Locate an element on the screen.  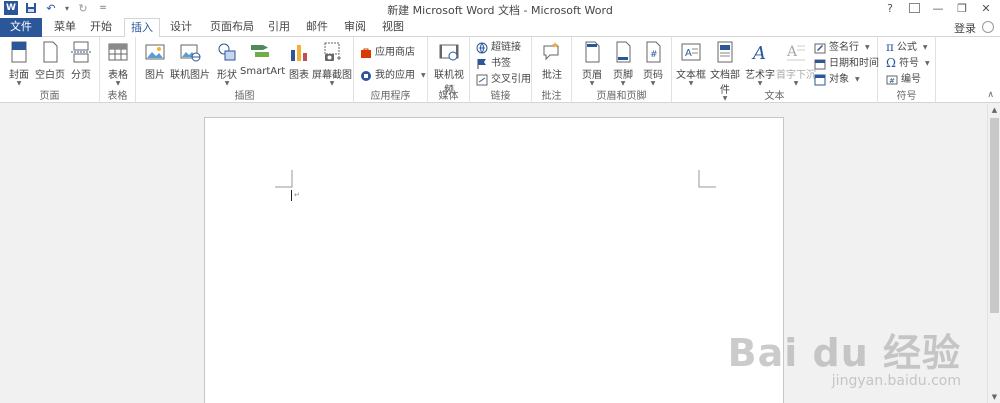
symbol-button: Ω 符号 ▼ is located at coordinates (908, 63).